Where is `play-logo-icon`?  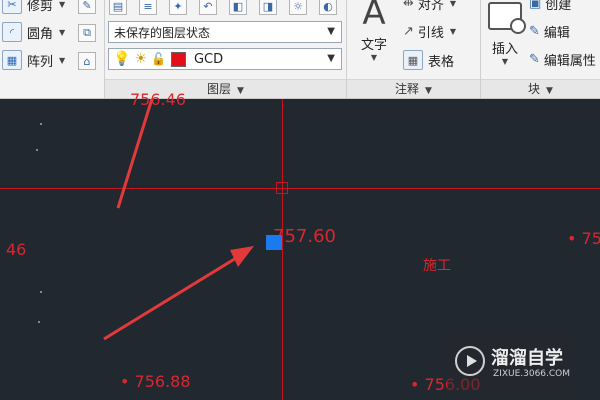
play-logo-icon is located at coordinates (470, 361).